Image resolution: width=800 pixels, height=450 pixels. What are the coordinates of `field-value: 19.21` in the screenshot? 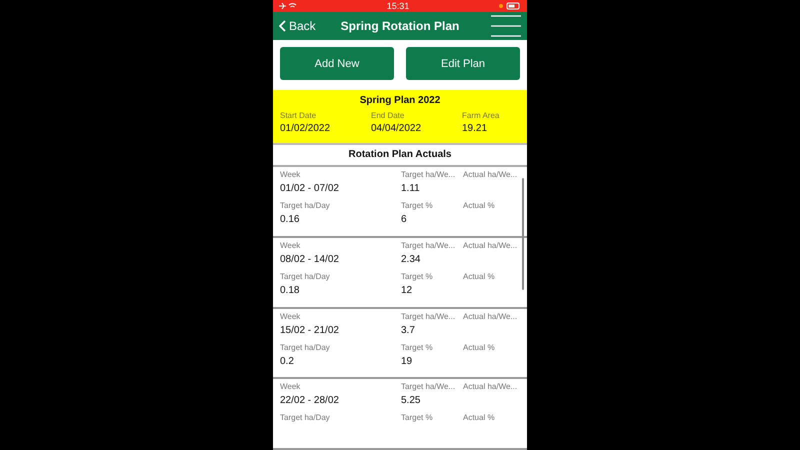 It's located at (475, 129).